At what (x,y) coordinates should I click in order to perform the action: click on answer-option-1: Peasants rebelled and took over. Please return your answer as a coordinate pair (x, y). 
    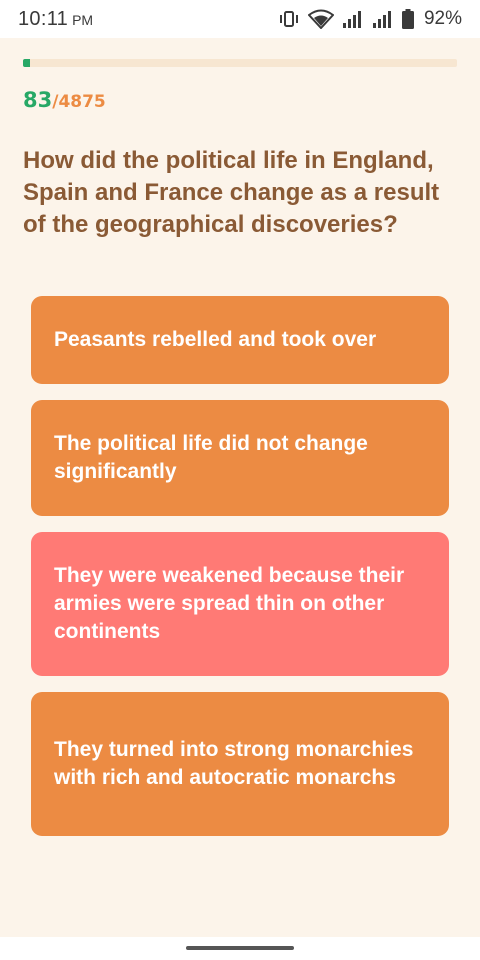
    Looking at the image, I should click on (240, 340).